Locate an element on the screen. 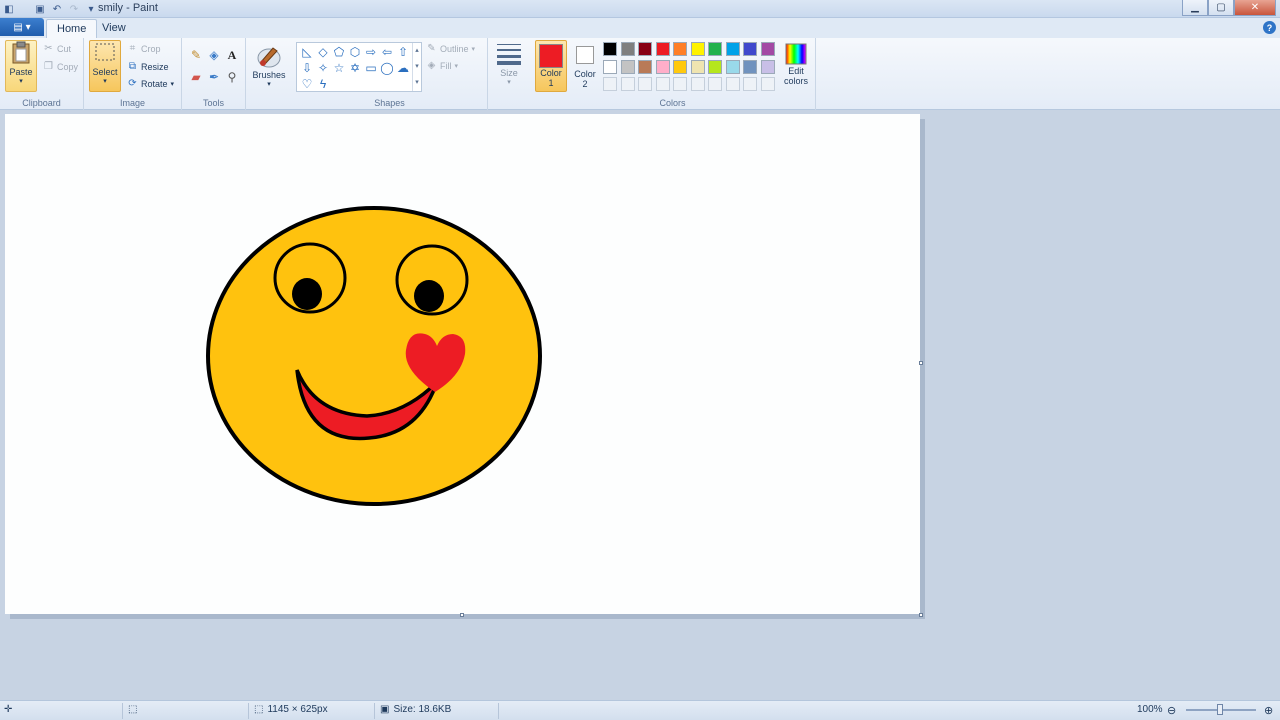  select-button: Select ▾ is located at coordinates (105, 66).